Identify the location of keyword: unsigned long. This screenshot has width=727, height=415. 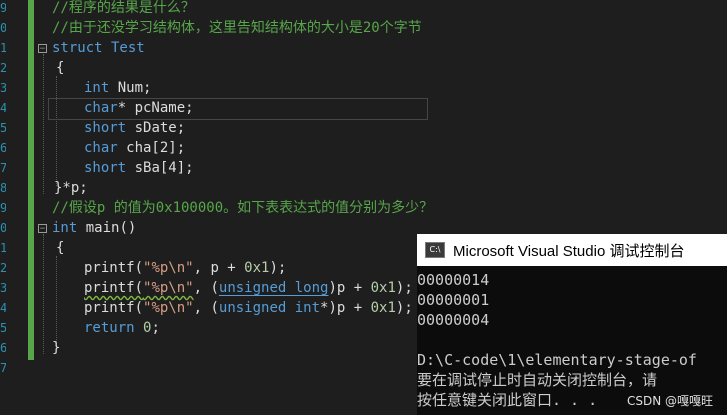
(273, 288).